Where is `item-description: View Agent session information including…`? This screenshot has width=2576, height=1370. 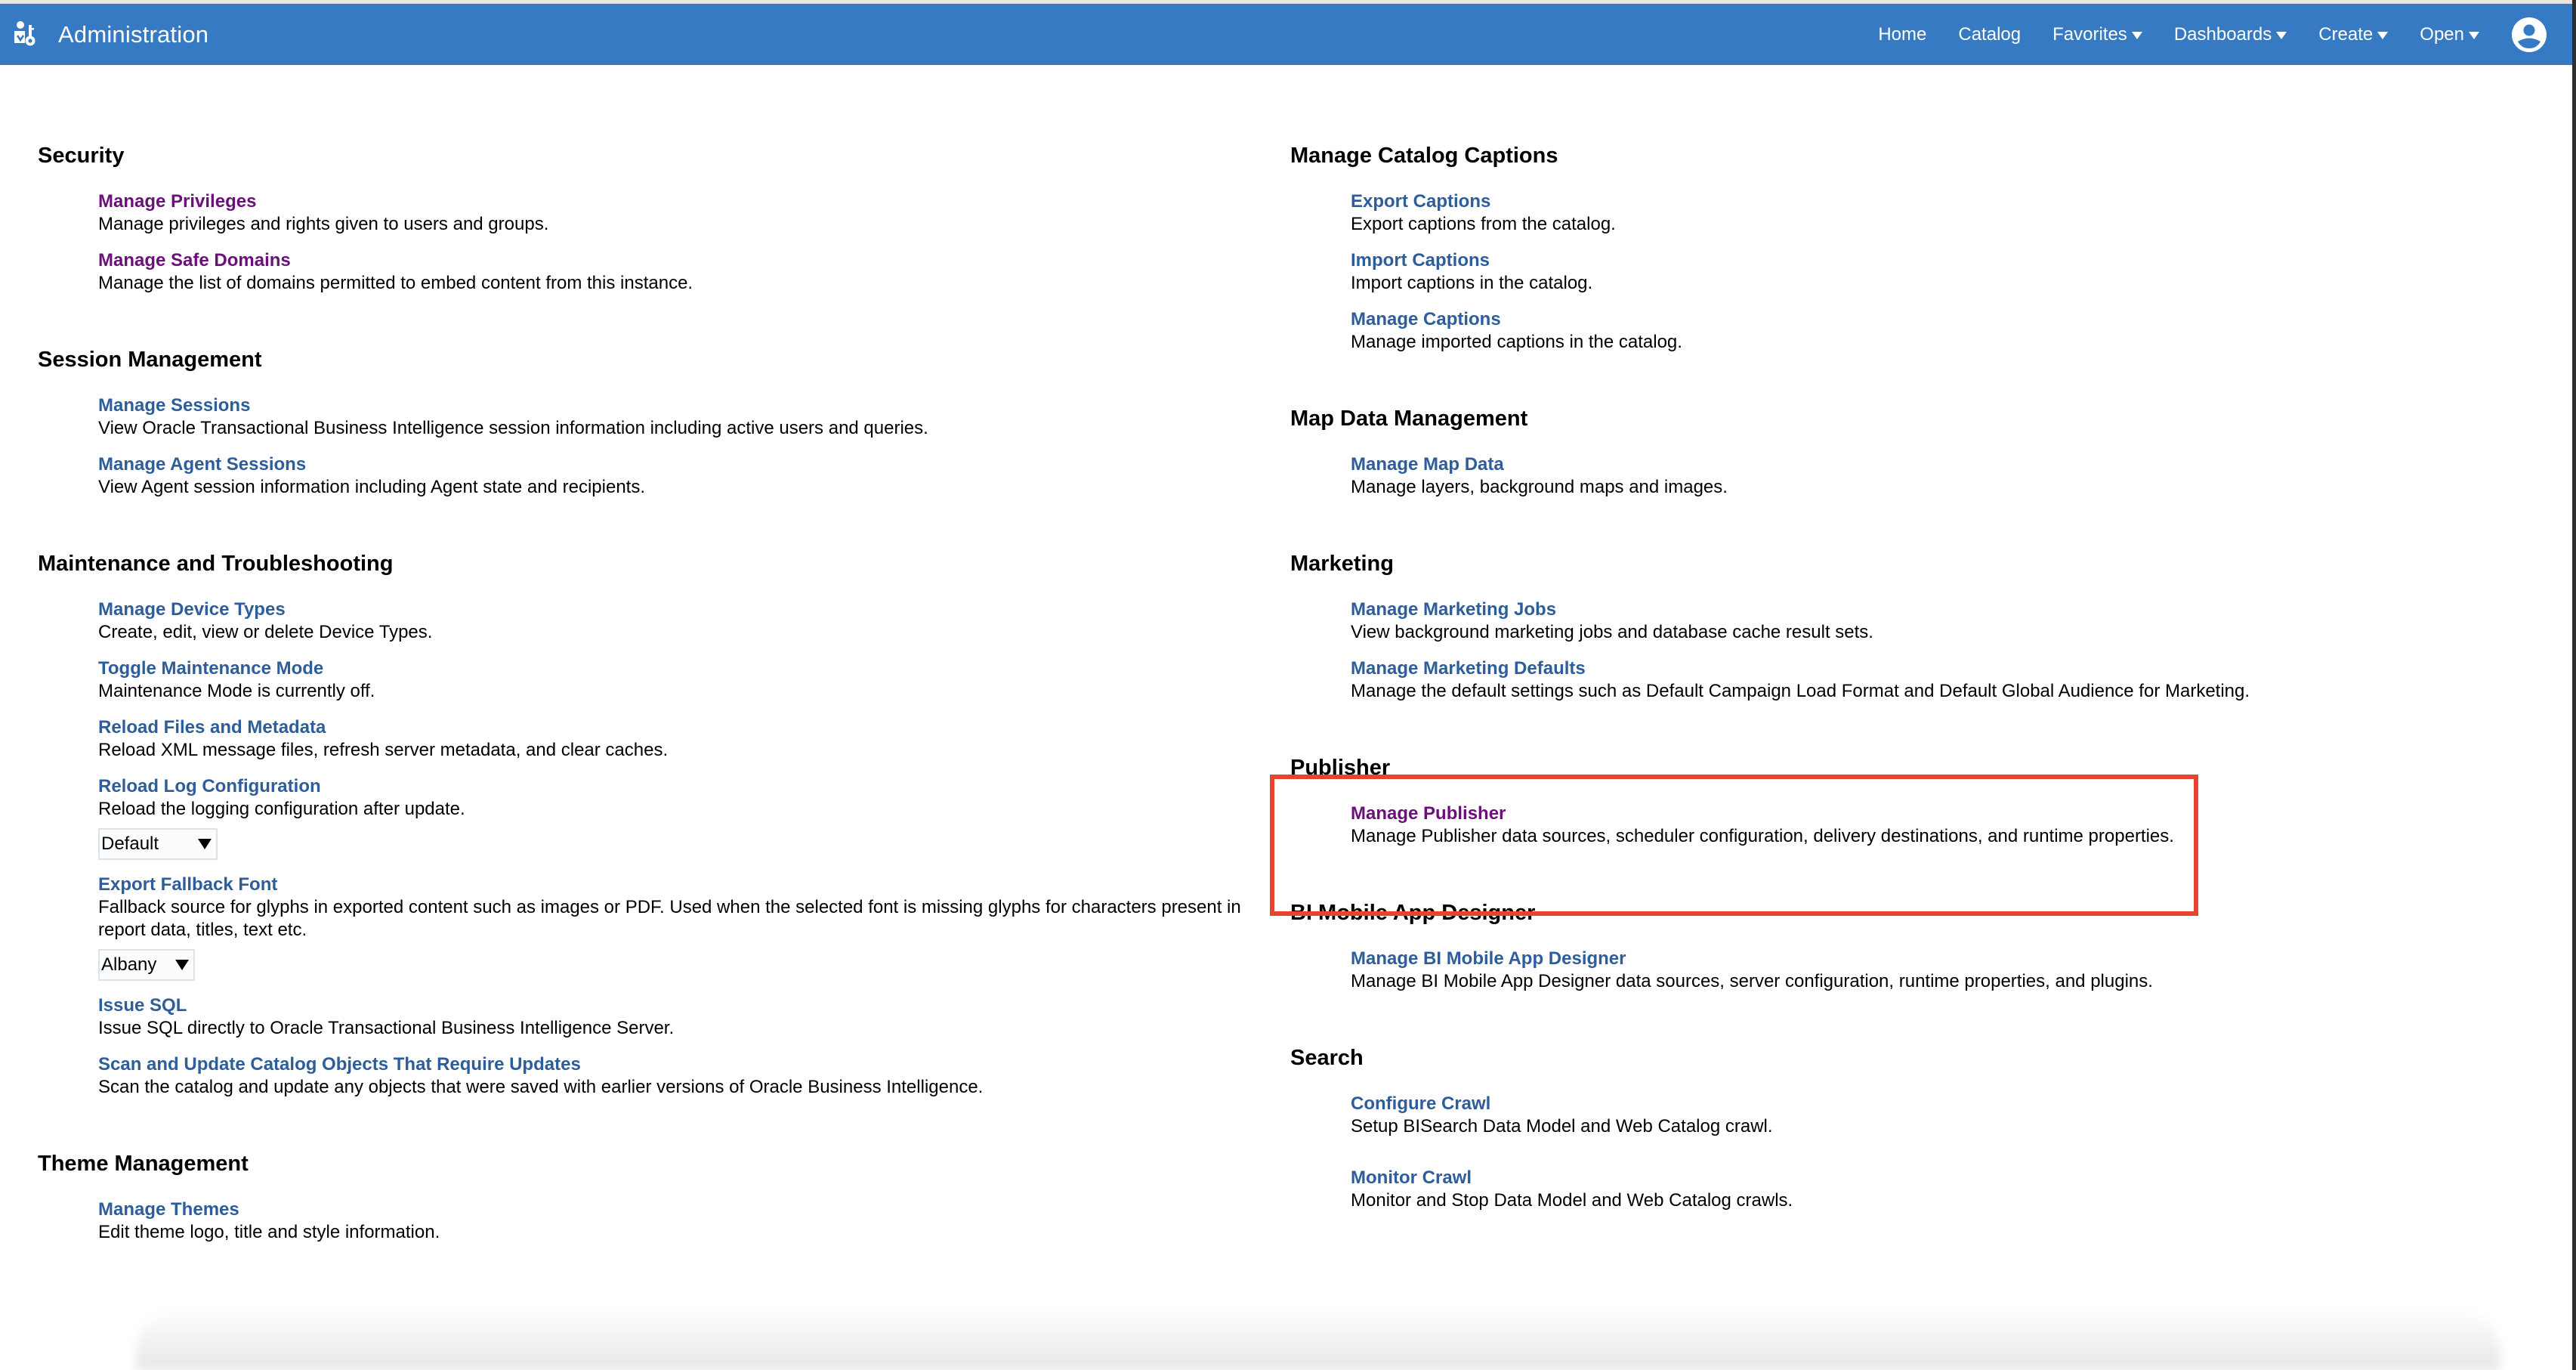
item-description: View Agent session information including… is located at coordinates (372, 487).